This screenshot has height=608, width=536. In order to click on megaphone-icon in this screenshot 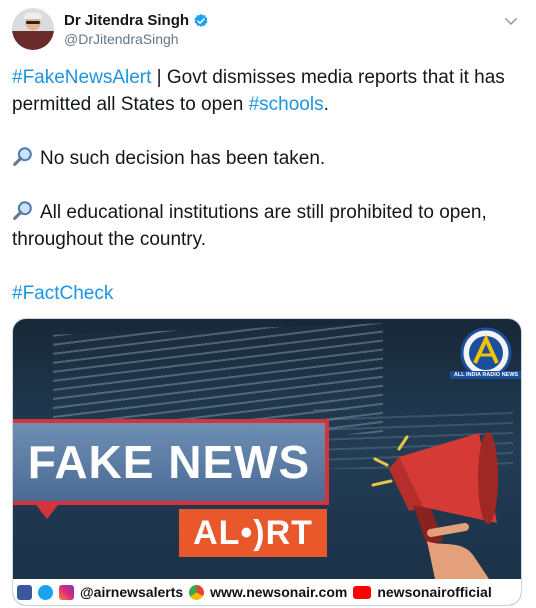, I will do `click(434, 505)`.